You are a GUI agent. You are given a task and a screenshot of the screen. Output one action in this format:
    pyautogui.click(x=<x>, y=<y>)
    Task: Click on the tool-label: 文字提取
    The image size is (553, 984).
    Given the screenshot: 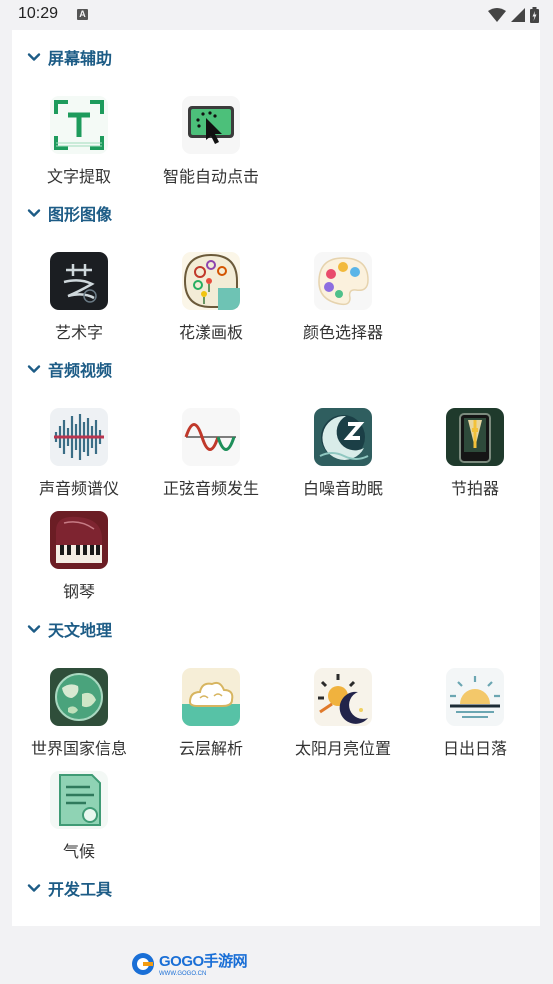 What is the action you would take?
    pyautogui.click(x=78, y=176)
    